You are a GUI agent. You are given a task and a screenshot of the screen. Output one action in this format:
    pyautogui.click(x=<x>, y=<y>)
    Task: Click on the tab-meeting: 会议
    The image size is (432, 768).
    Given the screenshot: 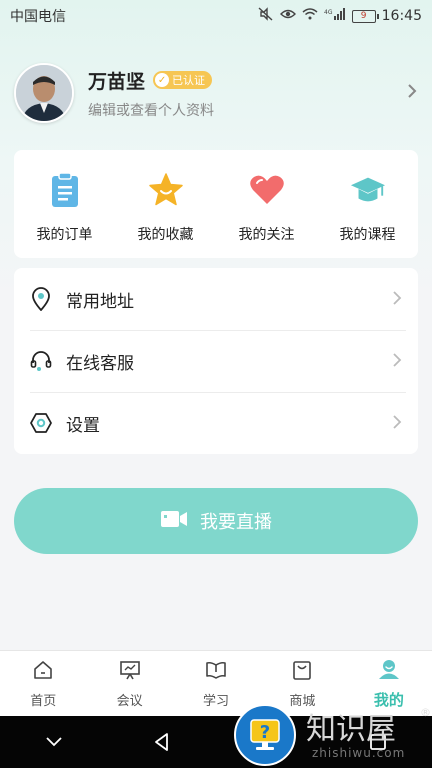 What is the action you would take?
    pyautogui.click(x=129, y=684)
    